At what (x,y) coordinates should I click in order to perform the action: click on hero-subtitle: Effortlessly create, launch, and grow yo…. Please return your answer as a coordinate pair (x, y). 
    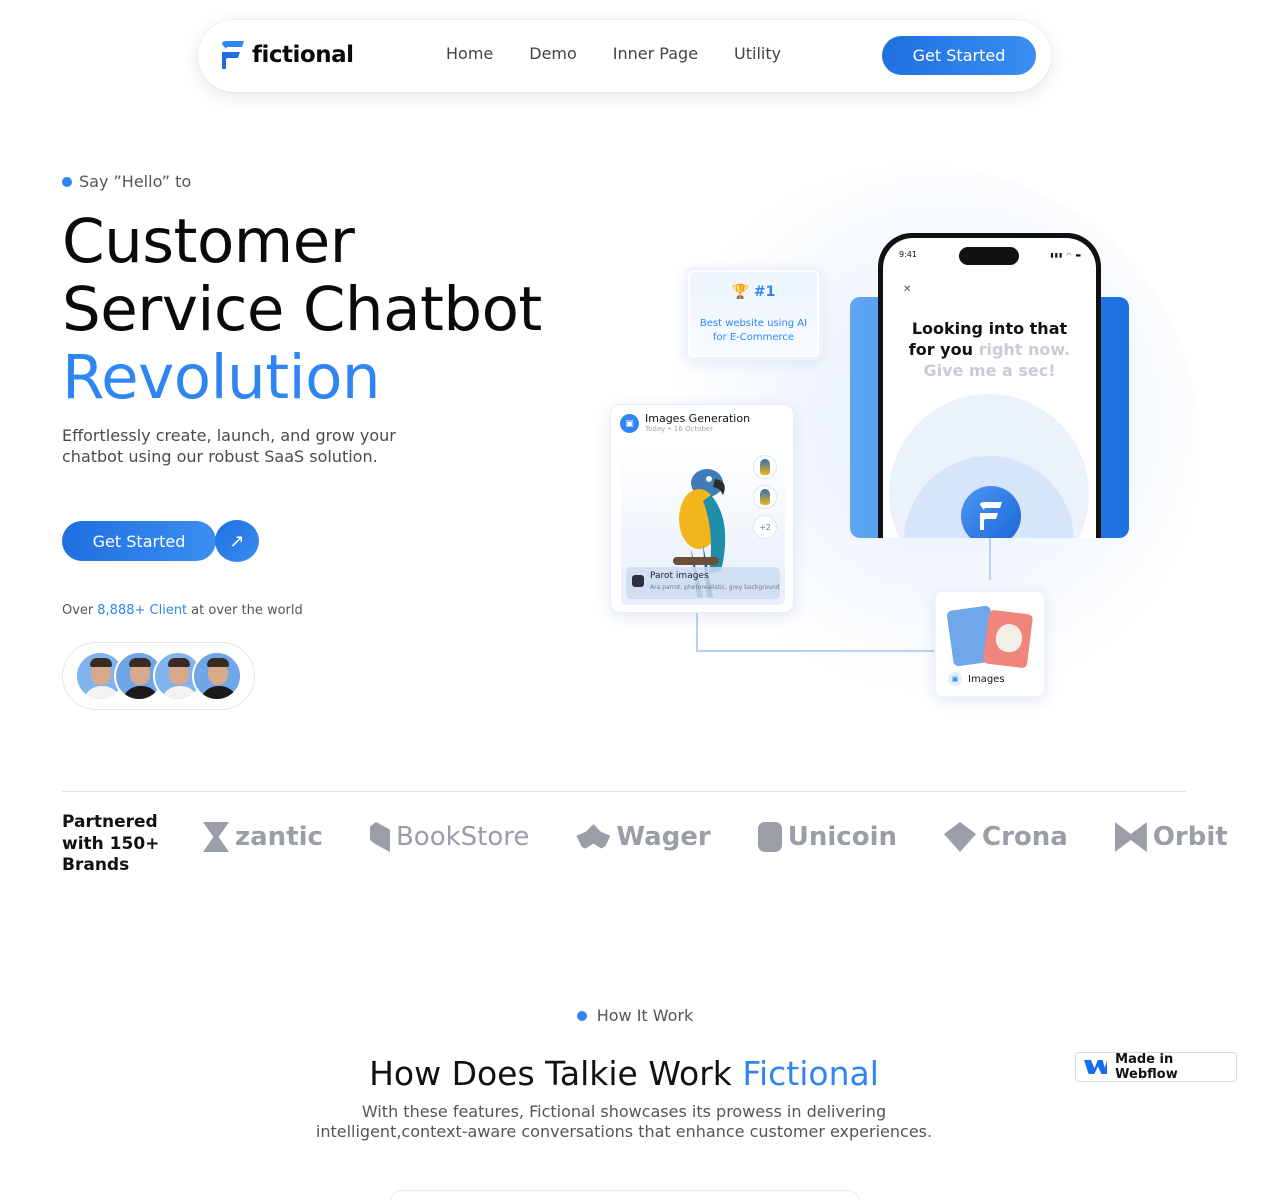
    Looking at the image, I should click on (229, 446).